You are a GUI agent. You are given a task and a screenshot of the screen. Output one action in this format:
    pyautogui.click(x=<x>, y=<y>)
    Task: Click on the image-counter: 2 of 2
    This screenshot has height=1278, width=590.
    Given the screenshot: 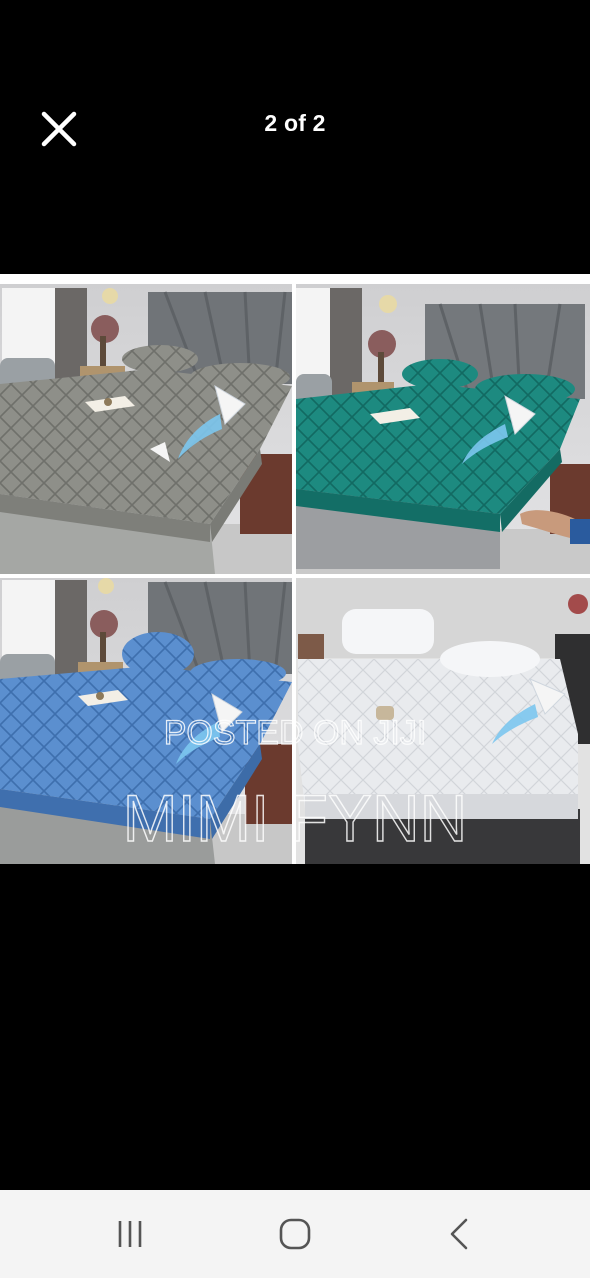 What is the action you would take?
    pyautogui.click(x=295, y=123)
    